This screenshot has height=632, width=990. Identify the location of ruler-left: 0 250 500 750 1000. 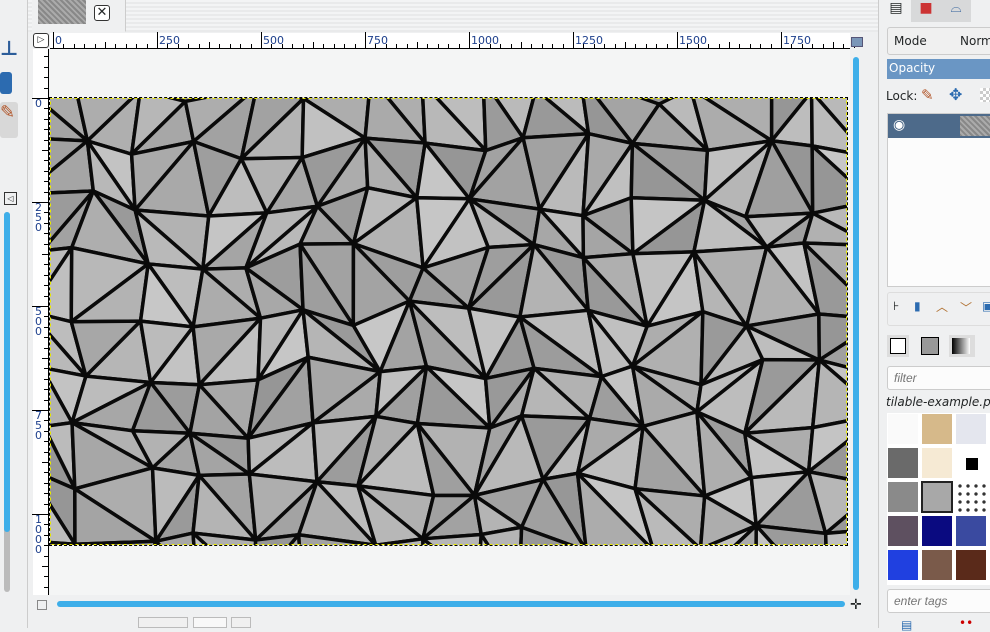
(40, 322).